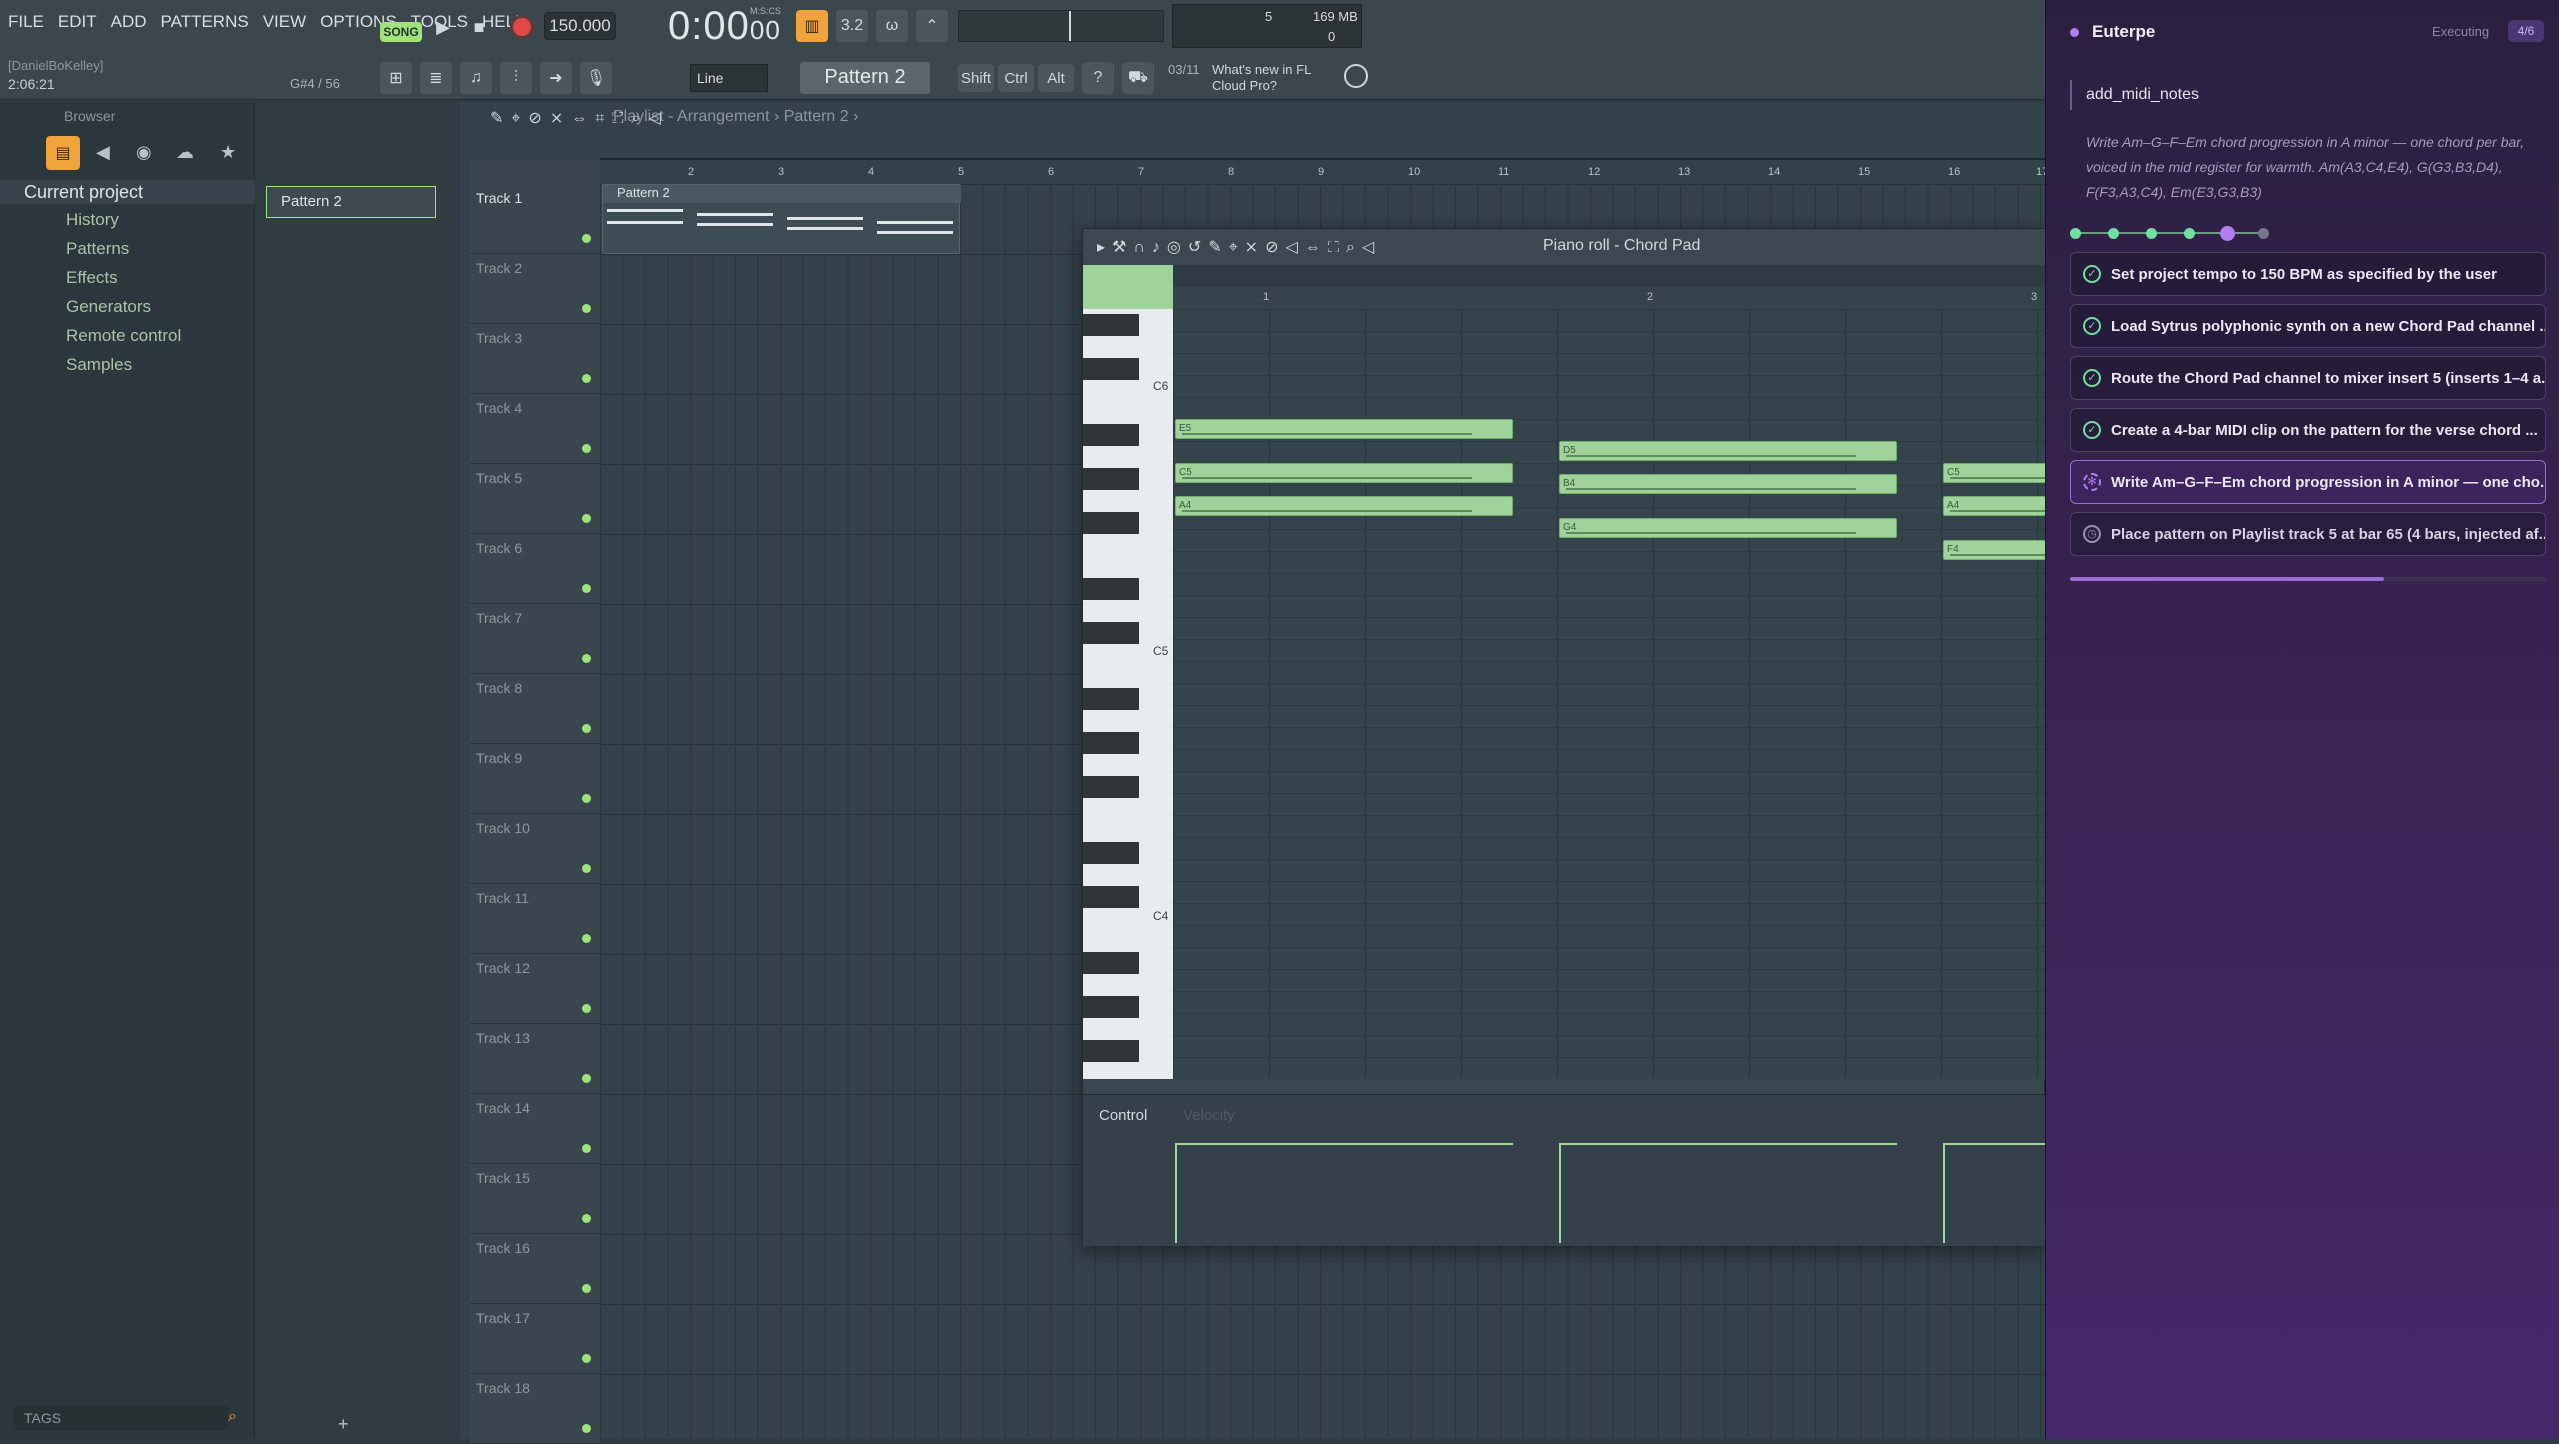 The image size is (2559, 1444). What do you see at coordinates (596, 78) in the screenshot?
I see `microphone-icon: 🎙` at bounding box center [596, 78].